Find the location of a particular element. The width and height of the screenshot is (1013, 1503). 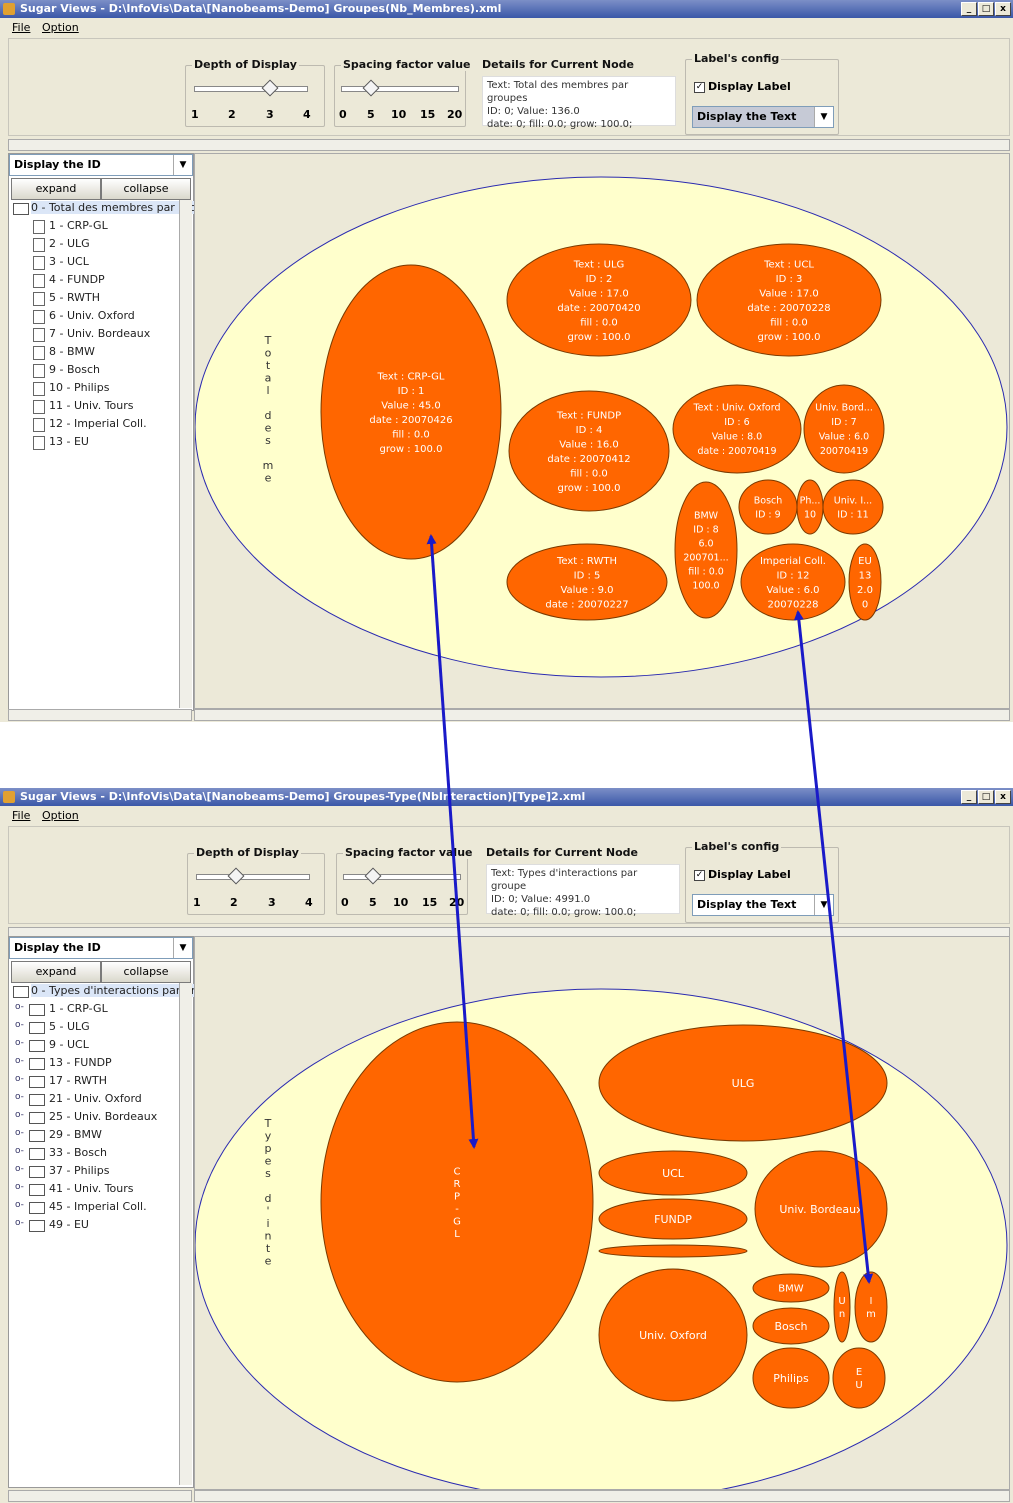

tree-item: 5 - RWTH is located at coordinates (95, 299).